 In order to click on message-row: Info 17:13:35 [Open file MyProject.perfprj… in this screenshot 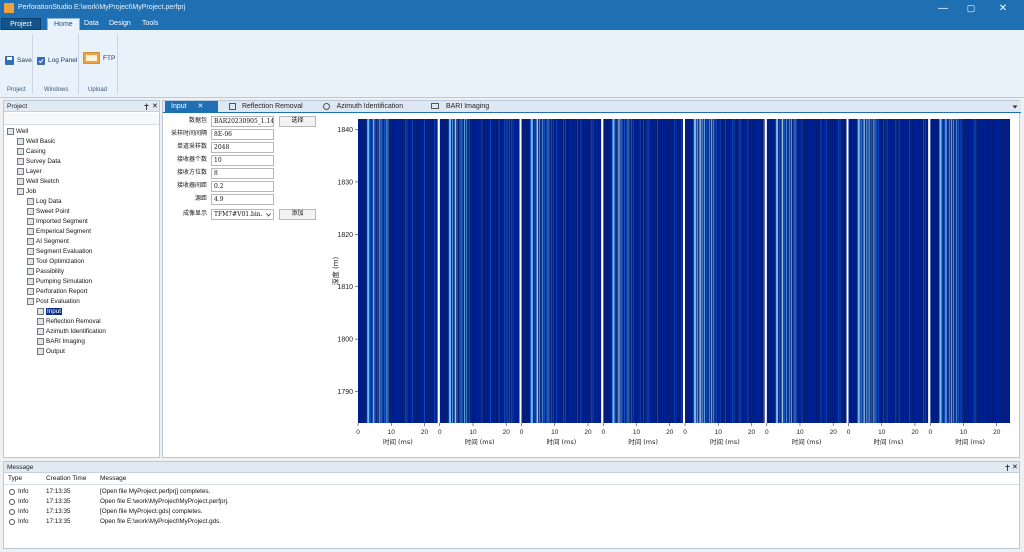, I will do `click(511, 492)`.